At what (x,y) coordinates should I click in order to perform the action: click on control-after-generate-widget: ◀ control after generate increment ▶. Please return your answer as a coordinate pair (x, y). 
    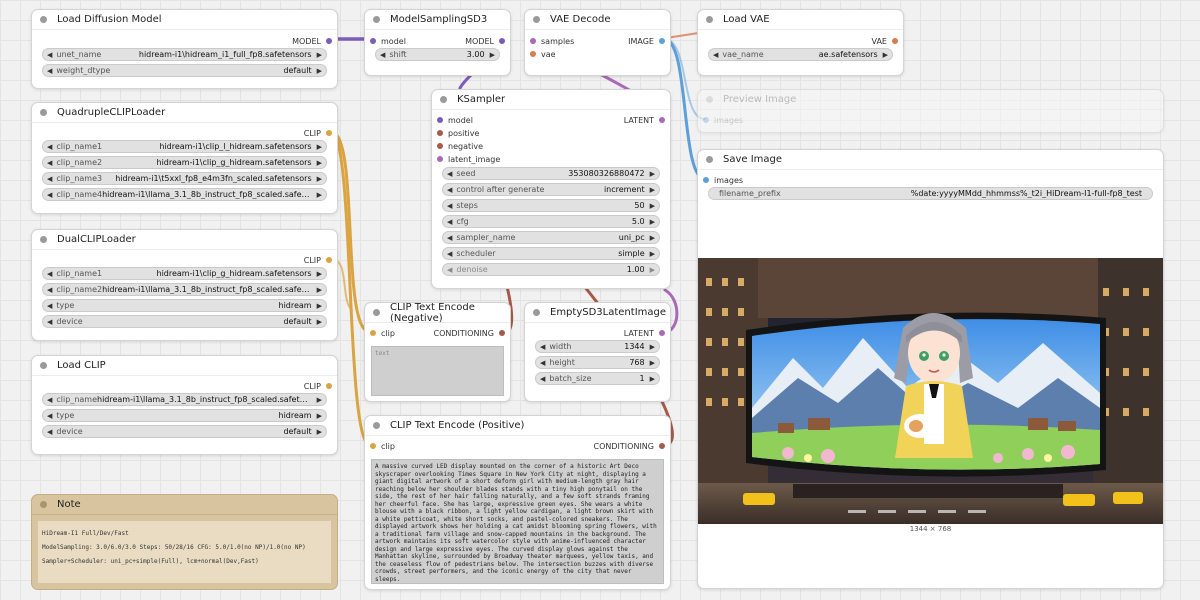
    Looking at the image, I should click on (551, 189).